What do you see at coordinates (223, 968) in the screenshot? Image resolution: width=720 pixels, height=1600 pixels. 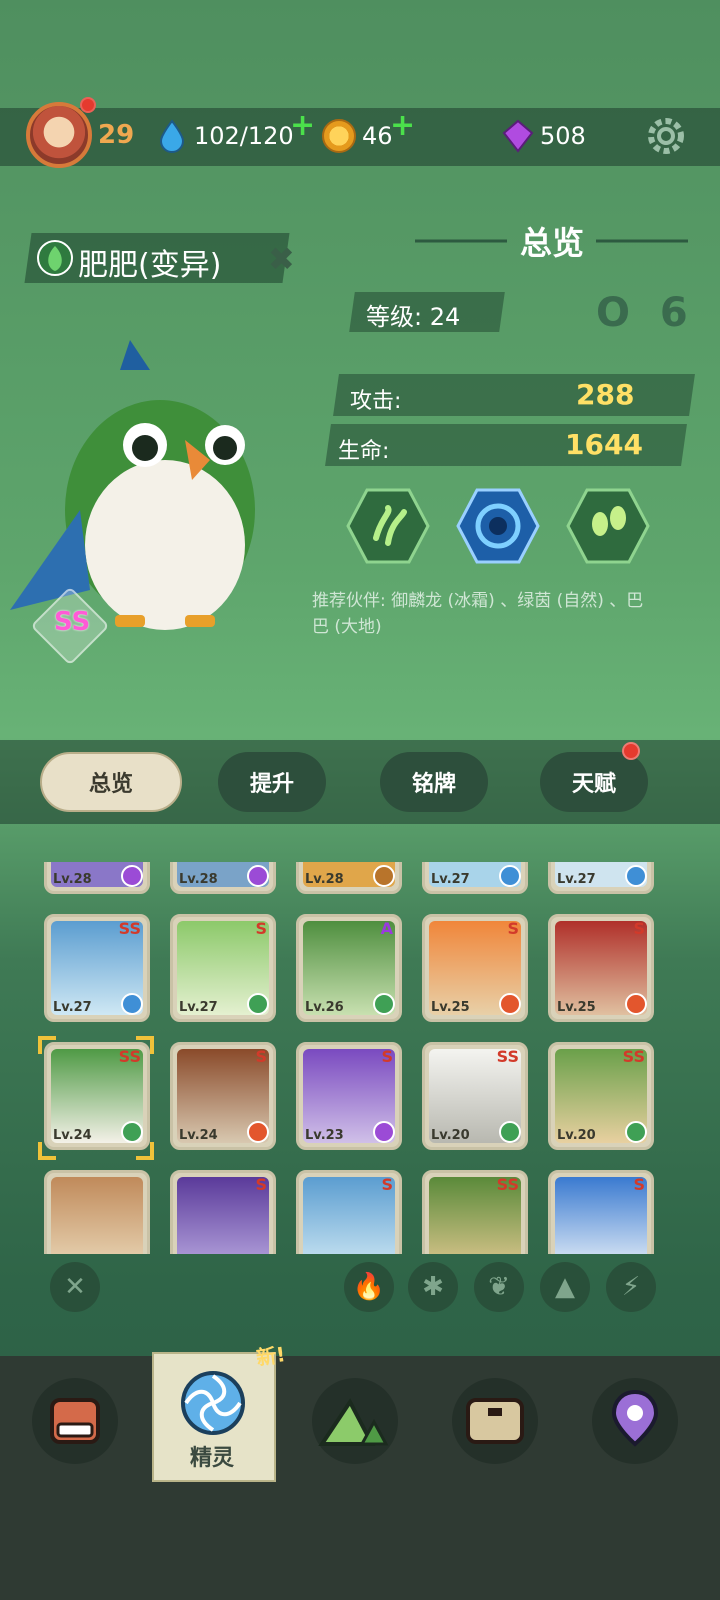 I see `pet-card: S Lv.27` at bounding box center [223, 968].